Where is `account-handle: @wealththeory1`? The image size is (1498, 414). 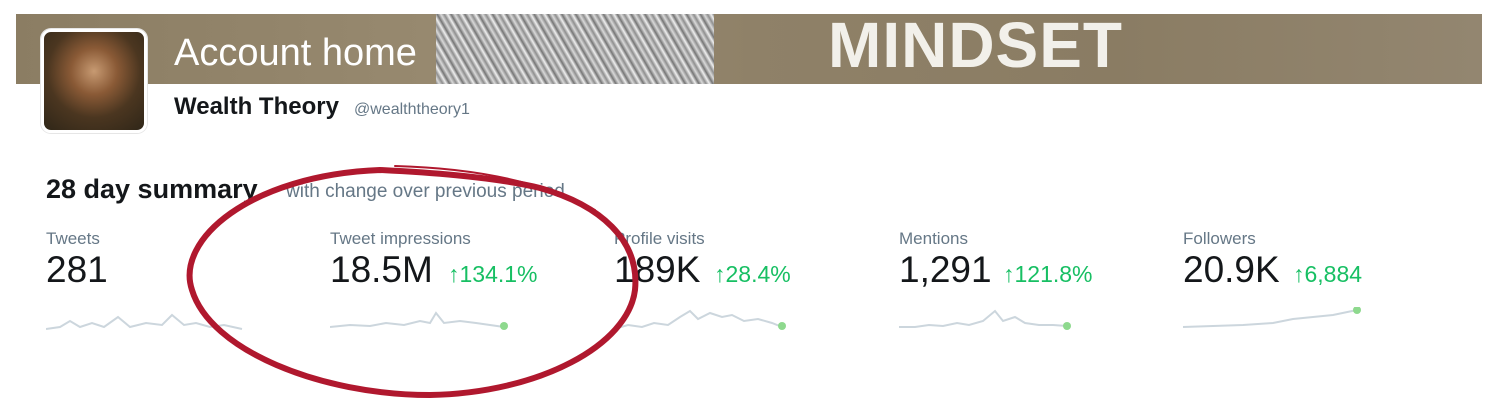
account-handle: @wealththeory1 is located at coordinates (412, 110).